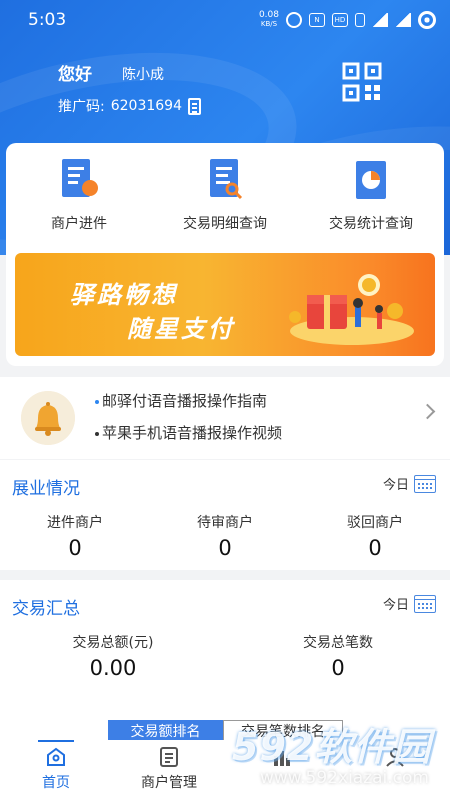  Describe the element at coordinates (427, 20) in the screenshot. I see `battery-icon` at that location.